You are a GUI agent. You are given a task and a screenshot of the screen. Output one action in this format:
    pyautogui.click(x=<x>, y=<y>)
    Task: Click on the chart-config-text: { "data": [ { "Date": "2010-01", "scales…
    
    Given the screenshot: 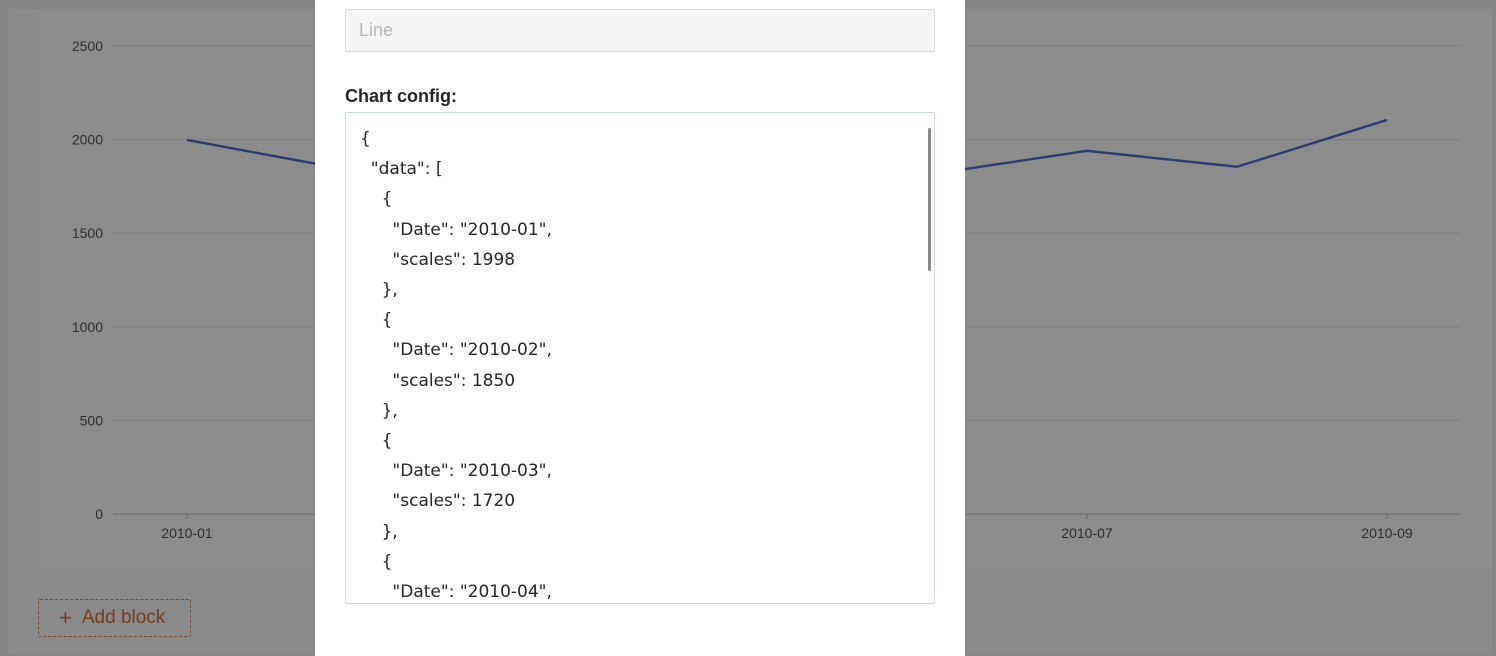 What is the action you would take?
    pyautogui.click(x=456, y=366)
    